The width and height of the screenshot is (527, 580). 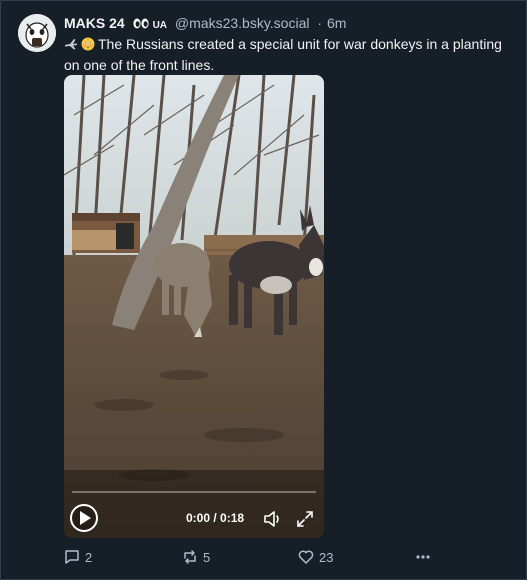 What do you see at coordinates (336, 23) in the screenshot?
I see `post-timestamp: 6m` at bounding box center [336, 23].